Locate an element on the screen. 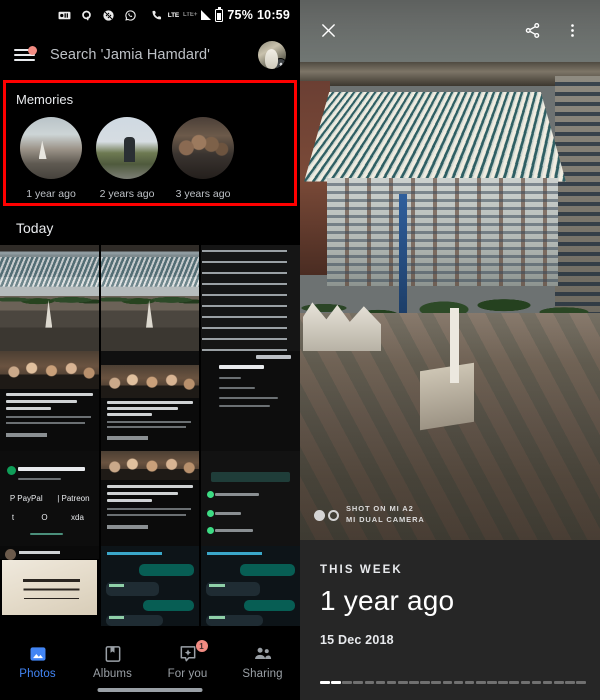  nav-item-sharing: Sharing is located at coordinates (262, 662).